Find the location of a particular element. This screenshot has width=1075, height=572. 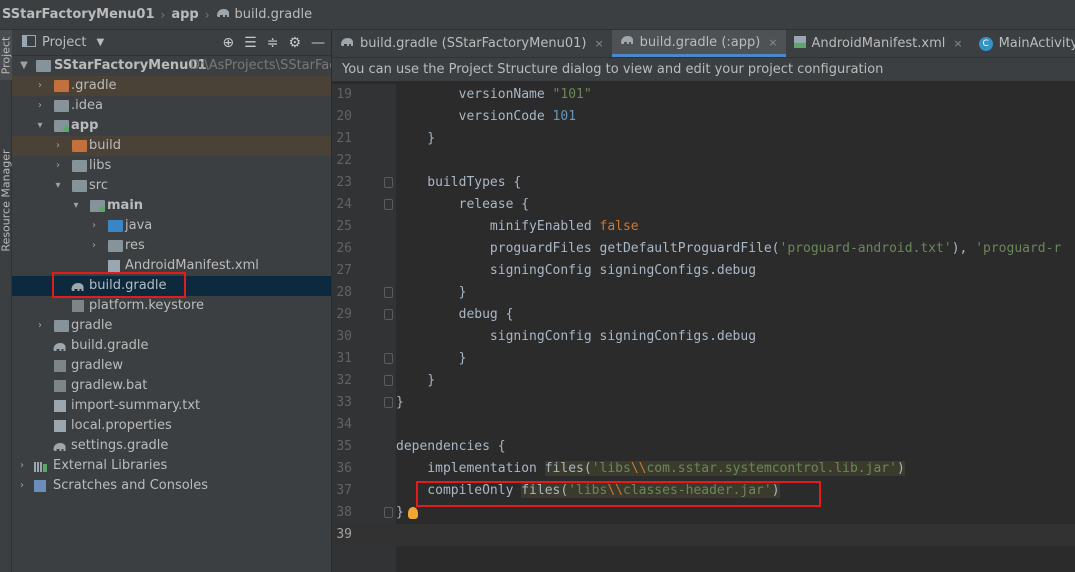

tree-item-src: ▾ src is located at coordinates (171, 186).